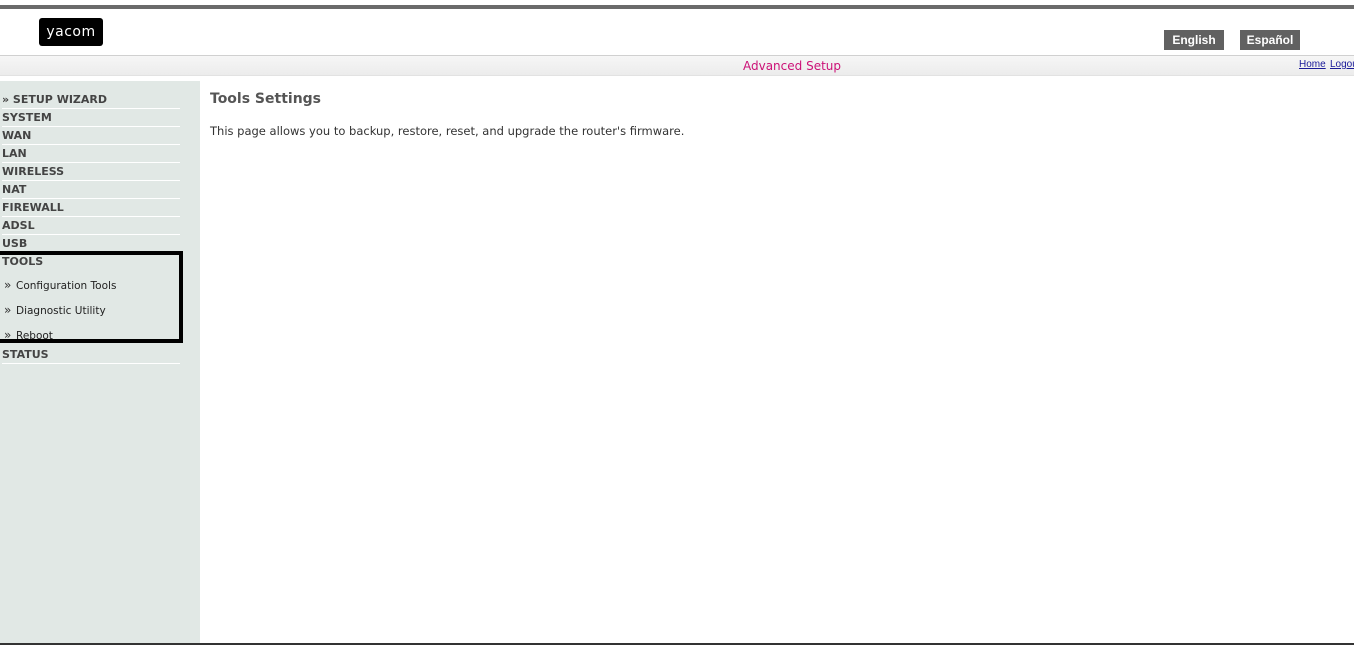  What do you see at coordinates (791, 66) in the screenshot?
I see `page-section-title: Advanced Setup` at bounding box center [791, 66].